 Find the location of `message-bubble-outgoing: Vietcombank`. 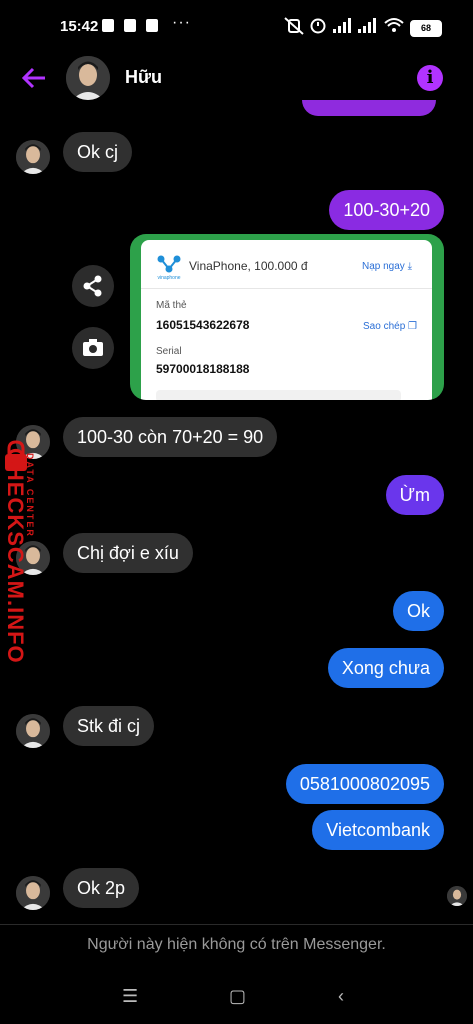

message-bubble-outgoing: Vietcombank is located at coordinates (378, 830).